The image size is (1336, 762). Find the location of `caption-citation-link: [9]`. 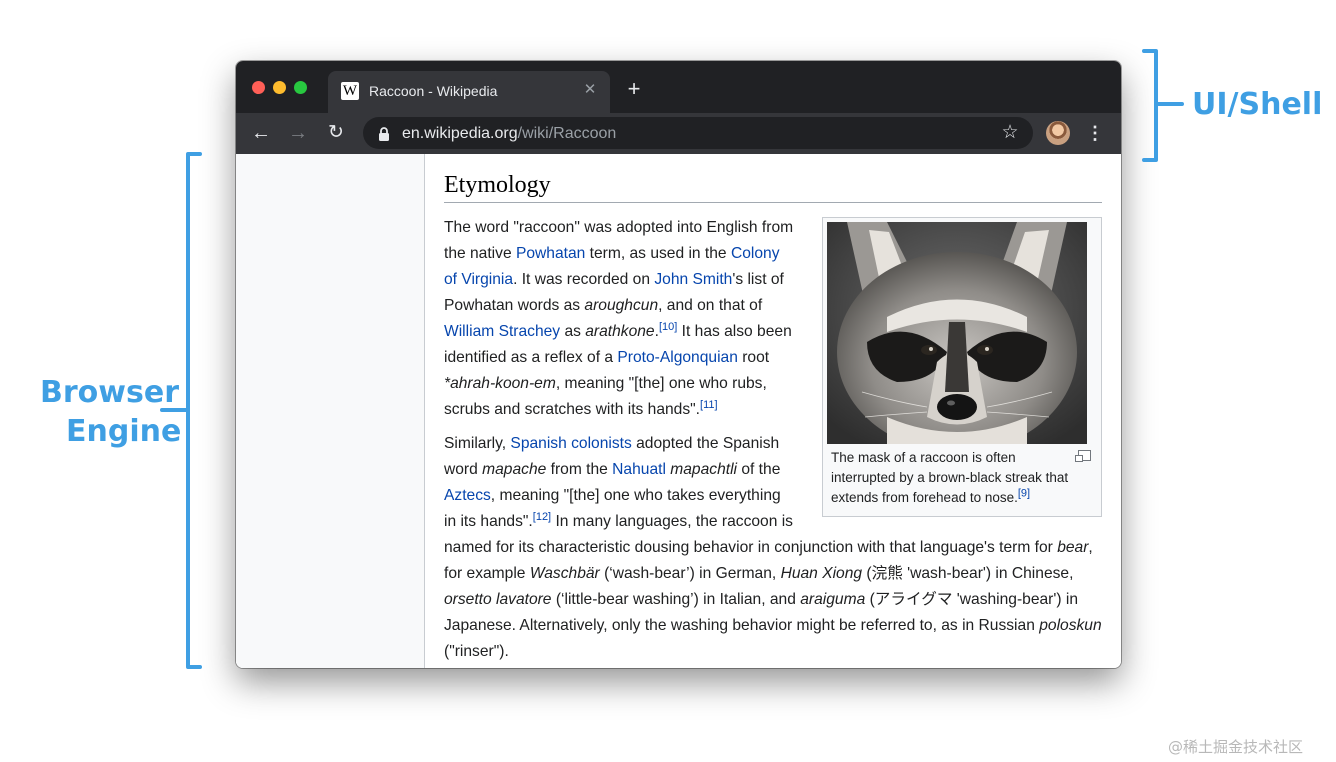

caption-citation-link: [9] is located at coordinates (1024, 494).